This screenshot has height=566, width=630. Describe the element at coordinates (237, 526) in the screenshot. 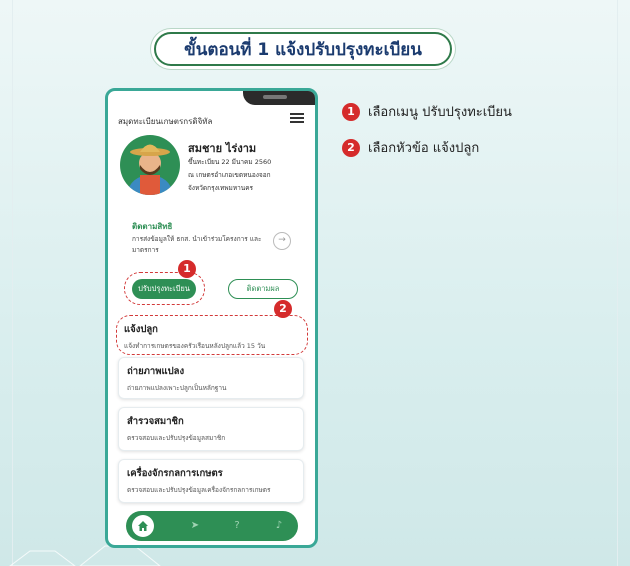

I see `help-icon: ?` at that location.